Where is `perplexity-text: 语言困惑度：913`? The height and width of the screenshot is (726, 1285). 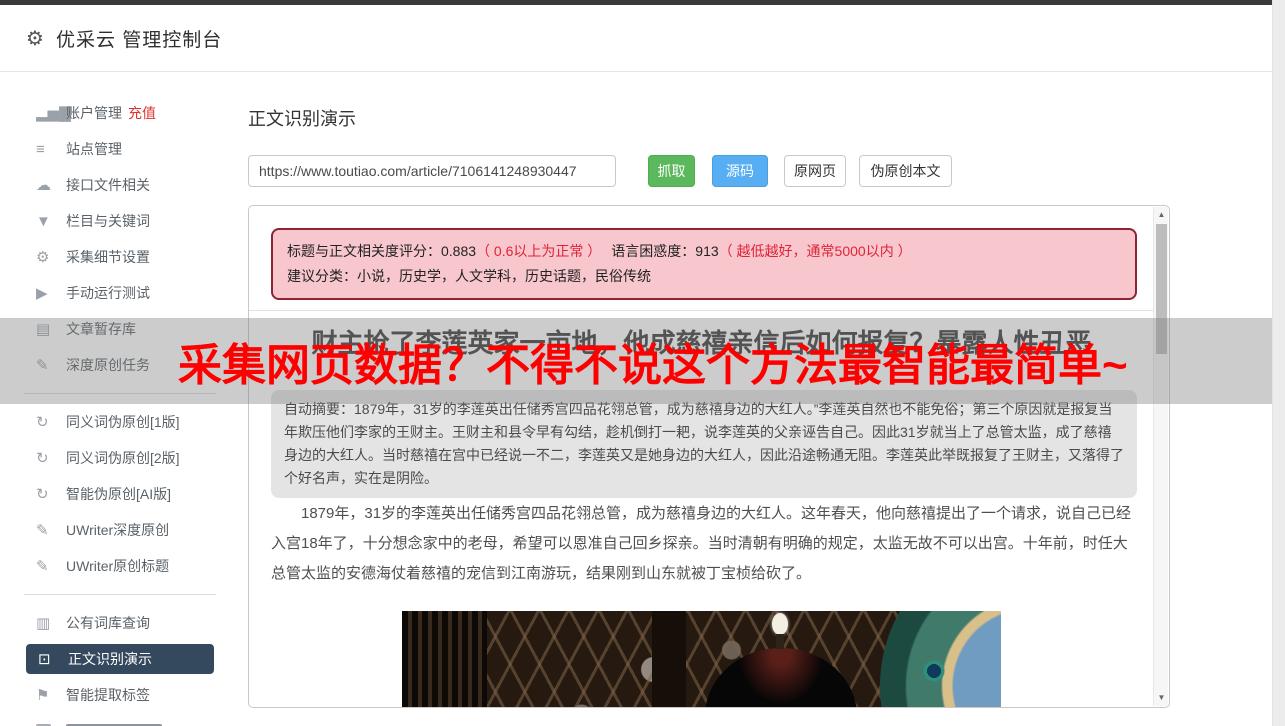
perplexity-text: 语言困惑度：913 is located at coordinates (665, 251).